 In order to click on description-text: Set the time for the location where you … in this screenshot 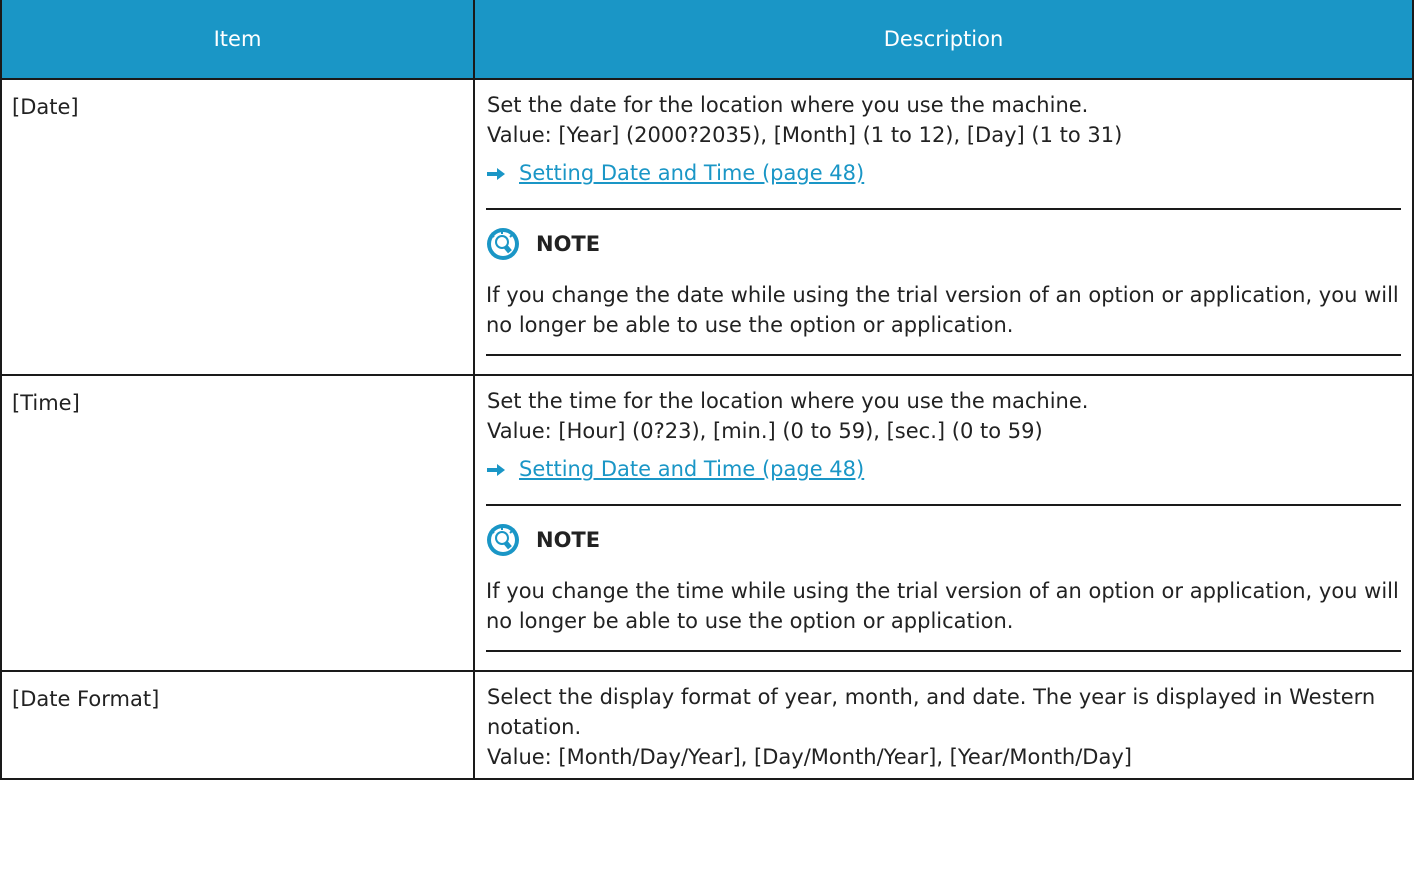, I will do `click(788, 401)`.